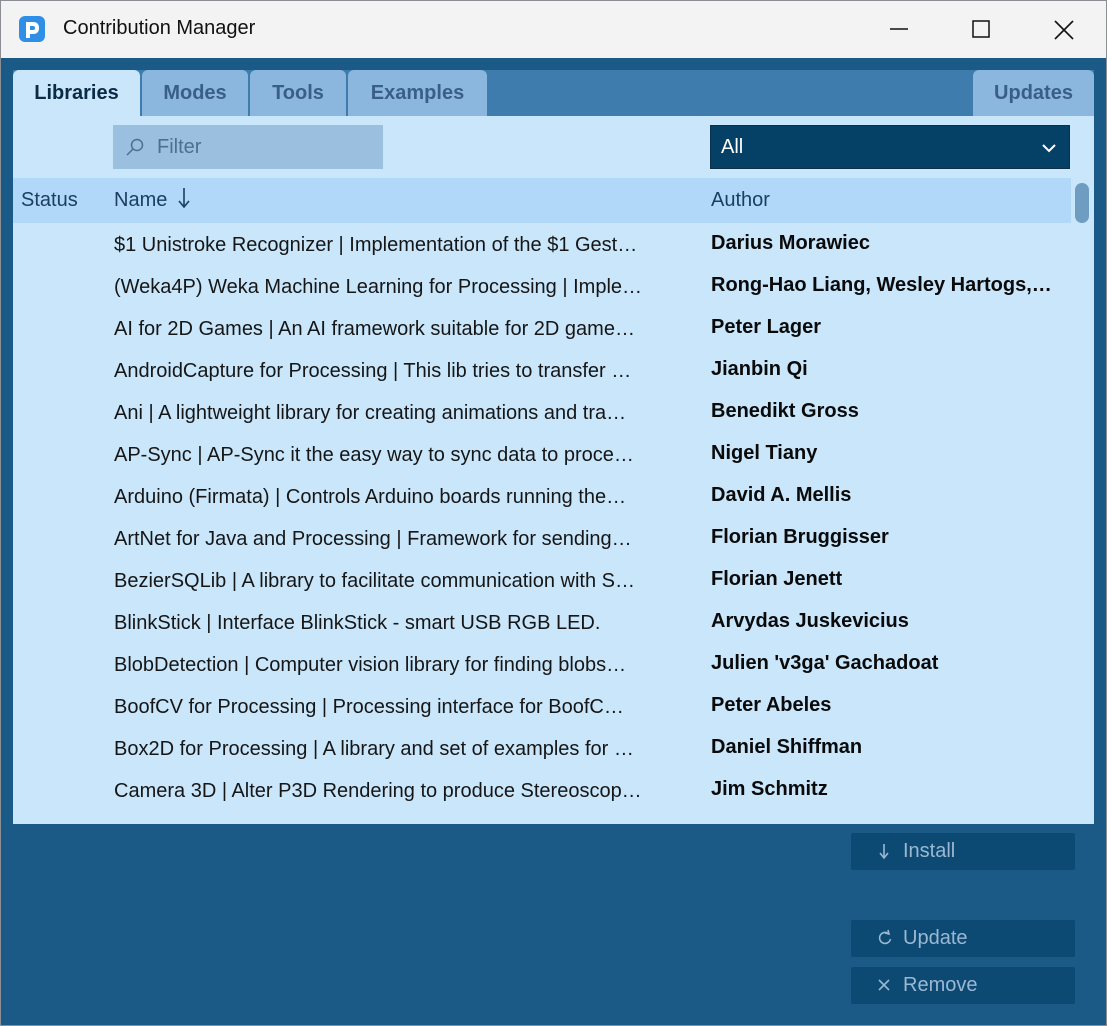  I want to click on remove-button: Remove, so click(963, 985).